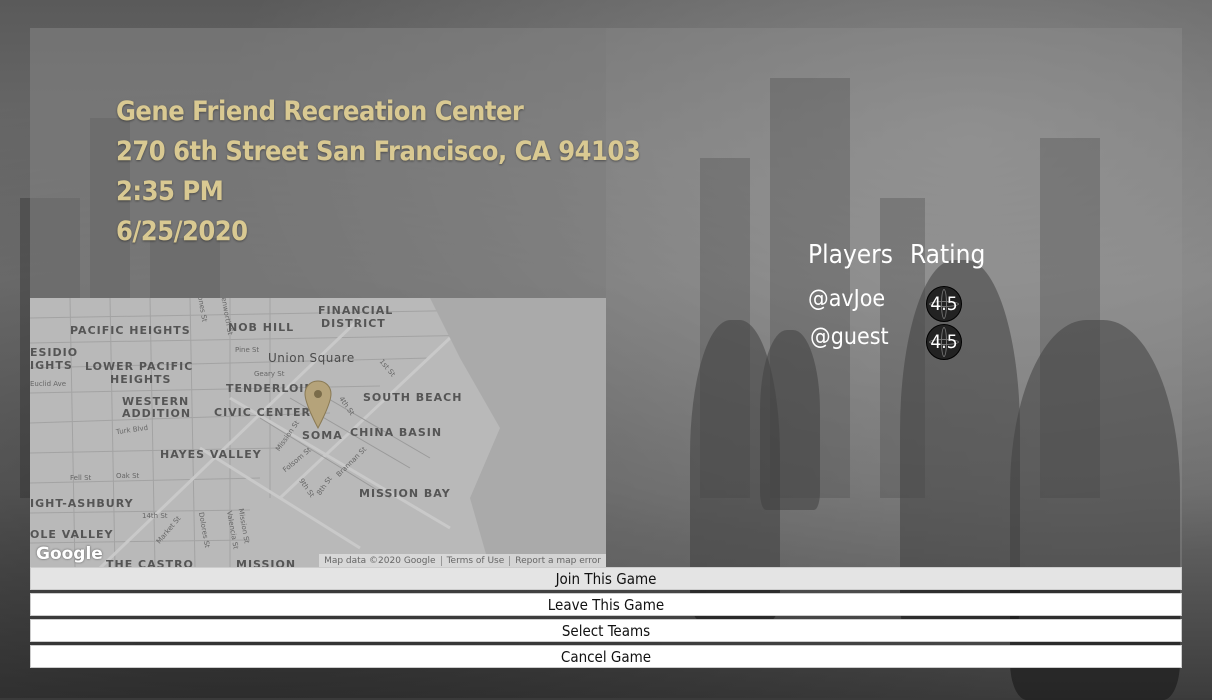  What do you see at coordinates (311, 358) in the screenshot?
I see `map-label: Union Square` at bounding box center [311, 358].